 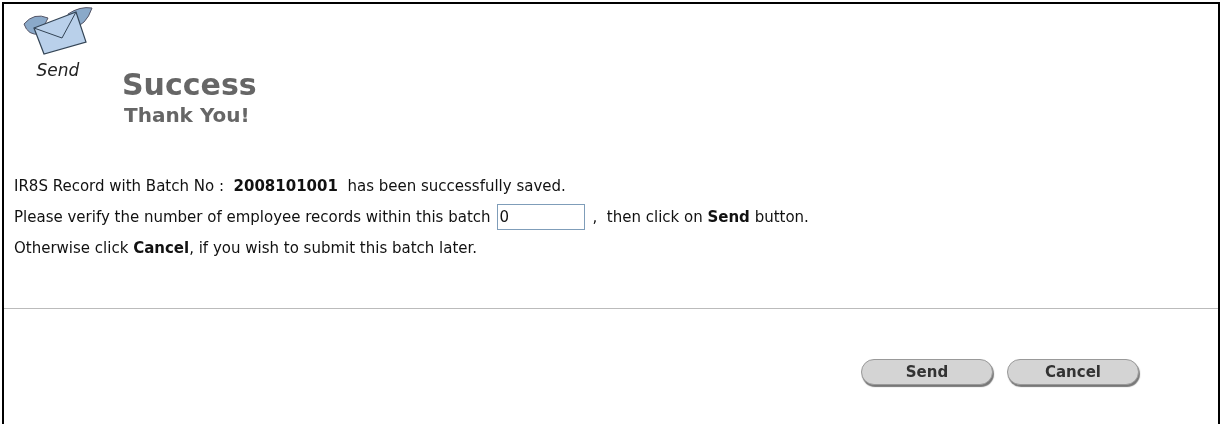 What do you see at coordinates (927, 372) in the screenshot?
I see `send-button: Send` at bounding box center [927, 372].